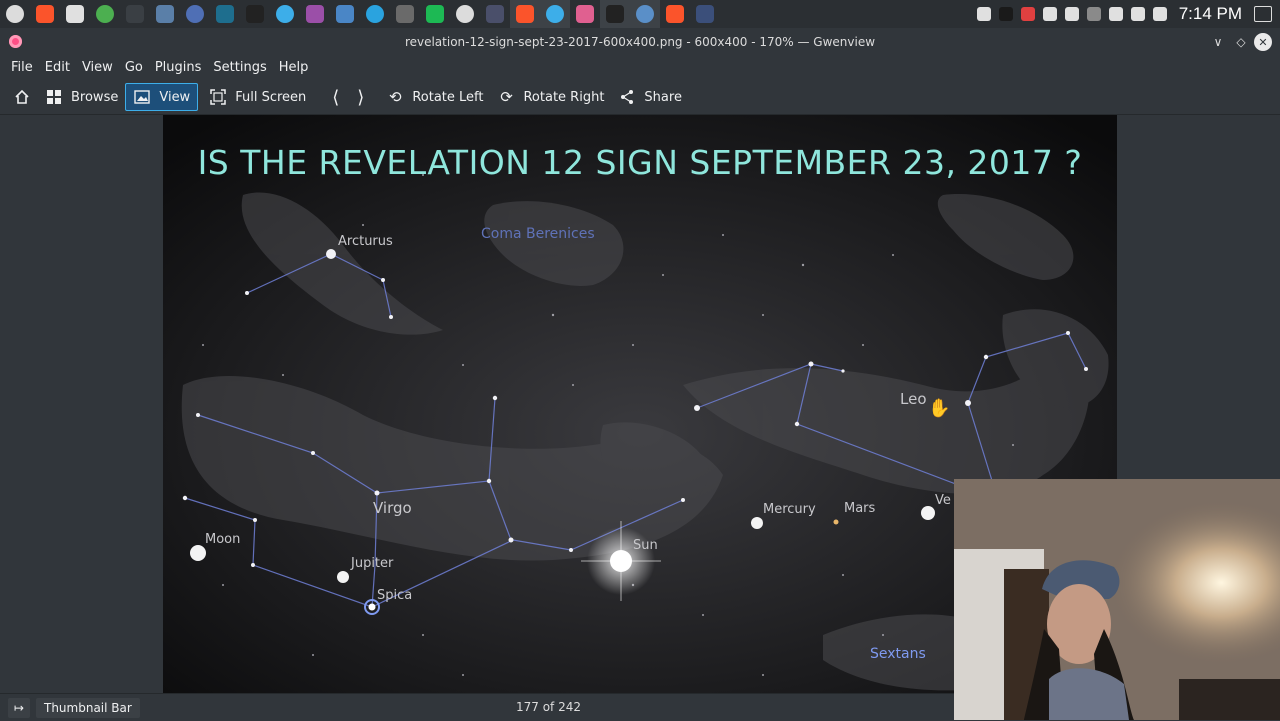 The image size is (1280, 721). I want to click on night-mode-launcher, so click(465, 14).